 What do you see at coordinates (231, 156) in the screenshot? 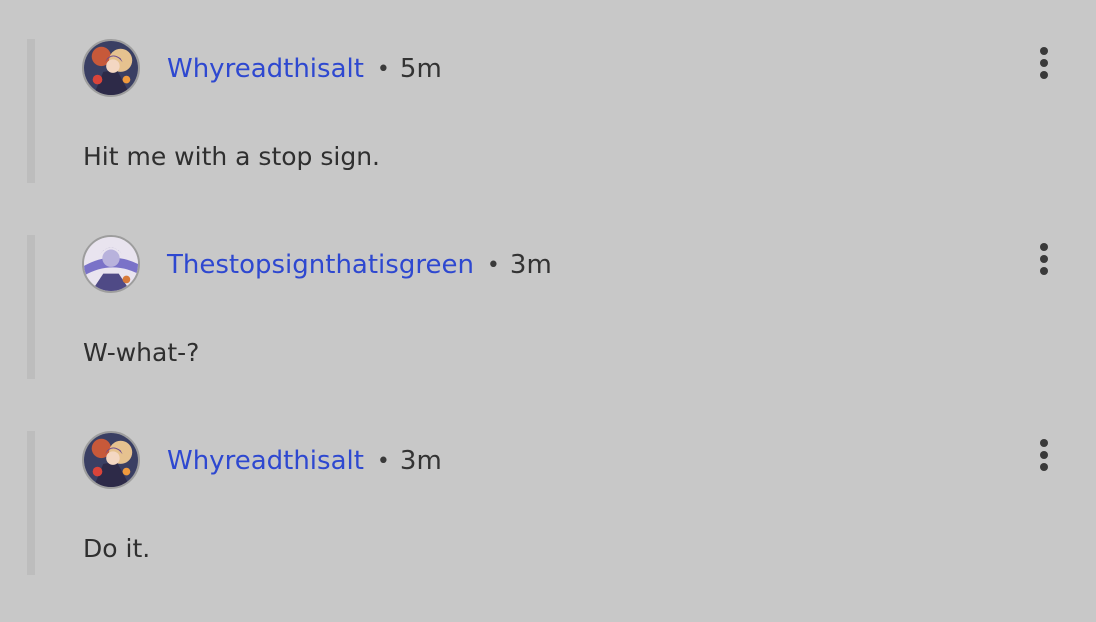
I see `comment-text: Hit me with a stop sign.` at bounding box center [231, 156].